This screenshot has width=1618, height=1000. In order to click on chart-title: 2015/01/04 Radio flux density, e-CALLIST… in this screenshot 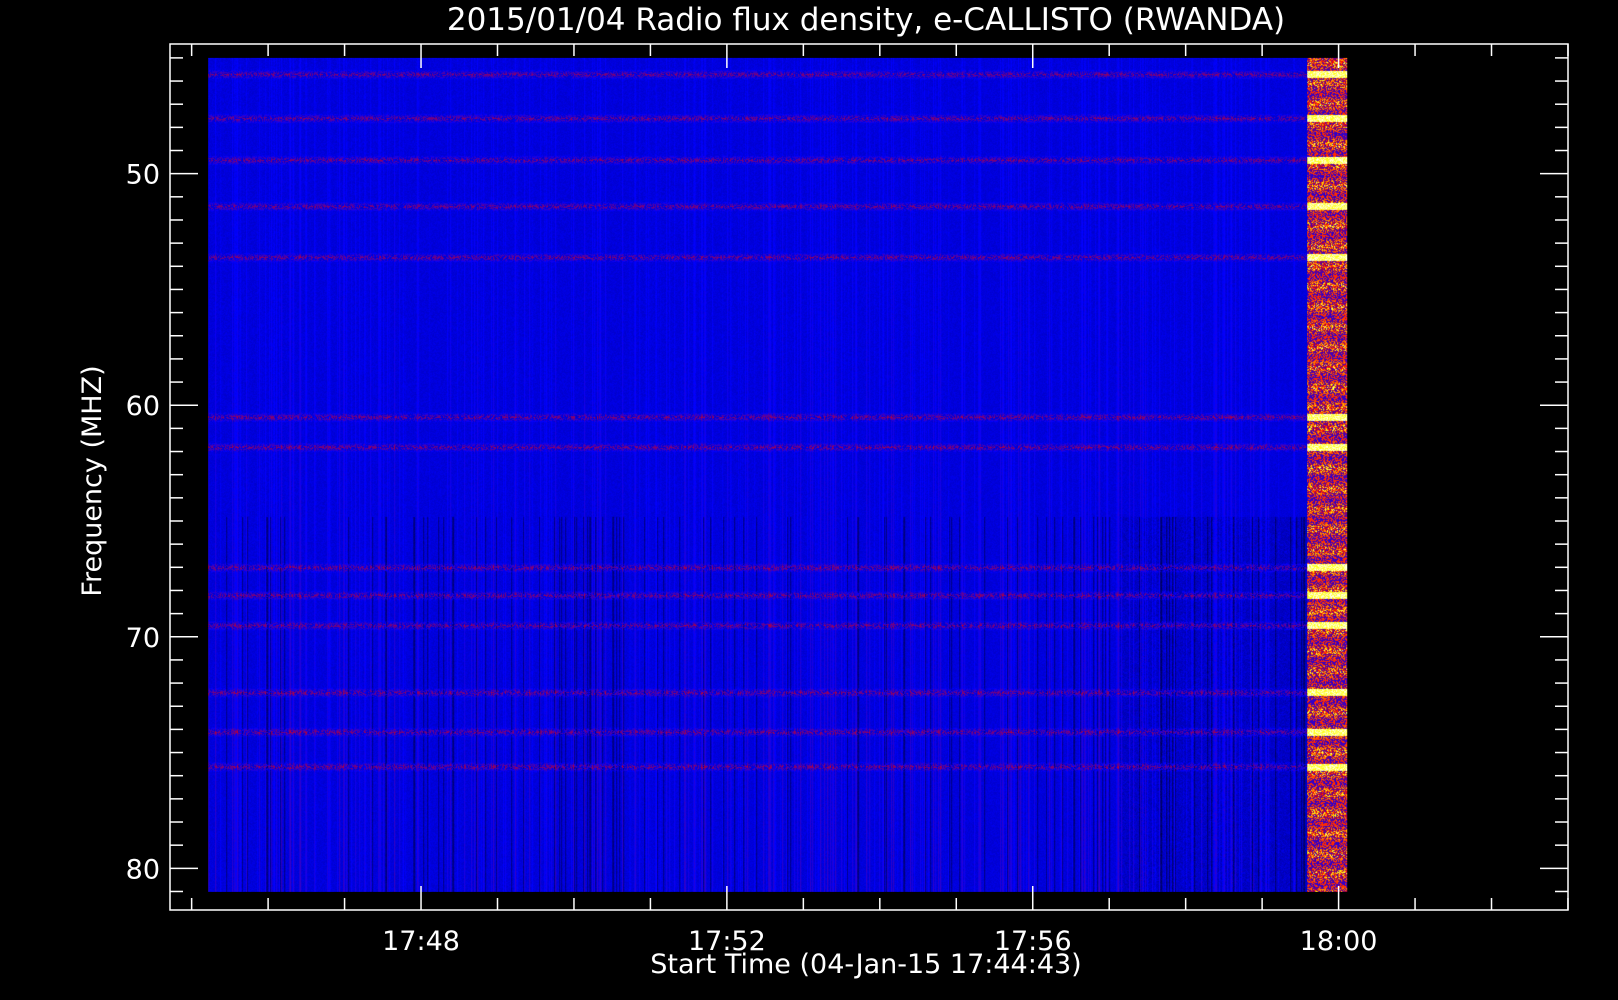, I will do `click(866, 20)`.